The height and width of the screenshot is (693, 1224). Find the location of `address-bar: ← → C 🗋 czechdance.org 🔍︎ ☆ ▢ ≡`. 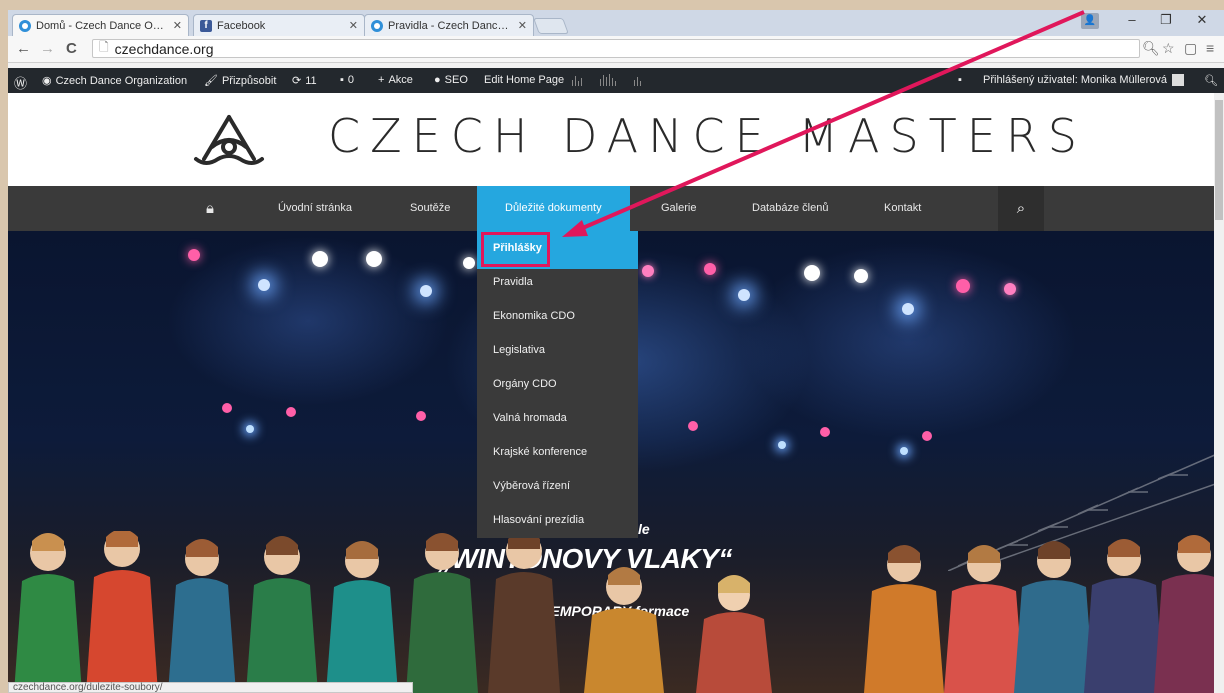

address-bar: ← → C 🗋 czechdance.org 🔍︎ ☆ ▢ ≡ is located at coordinates (616, 49).